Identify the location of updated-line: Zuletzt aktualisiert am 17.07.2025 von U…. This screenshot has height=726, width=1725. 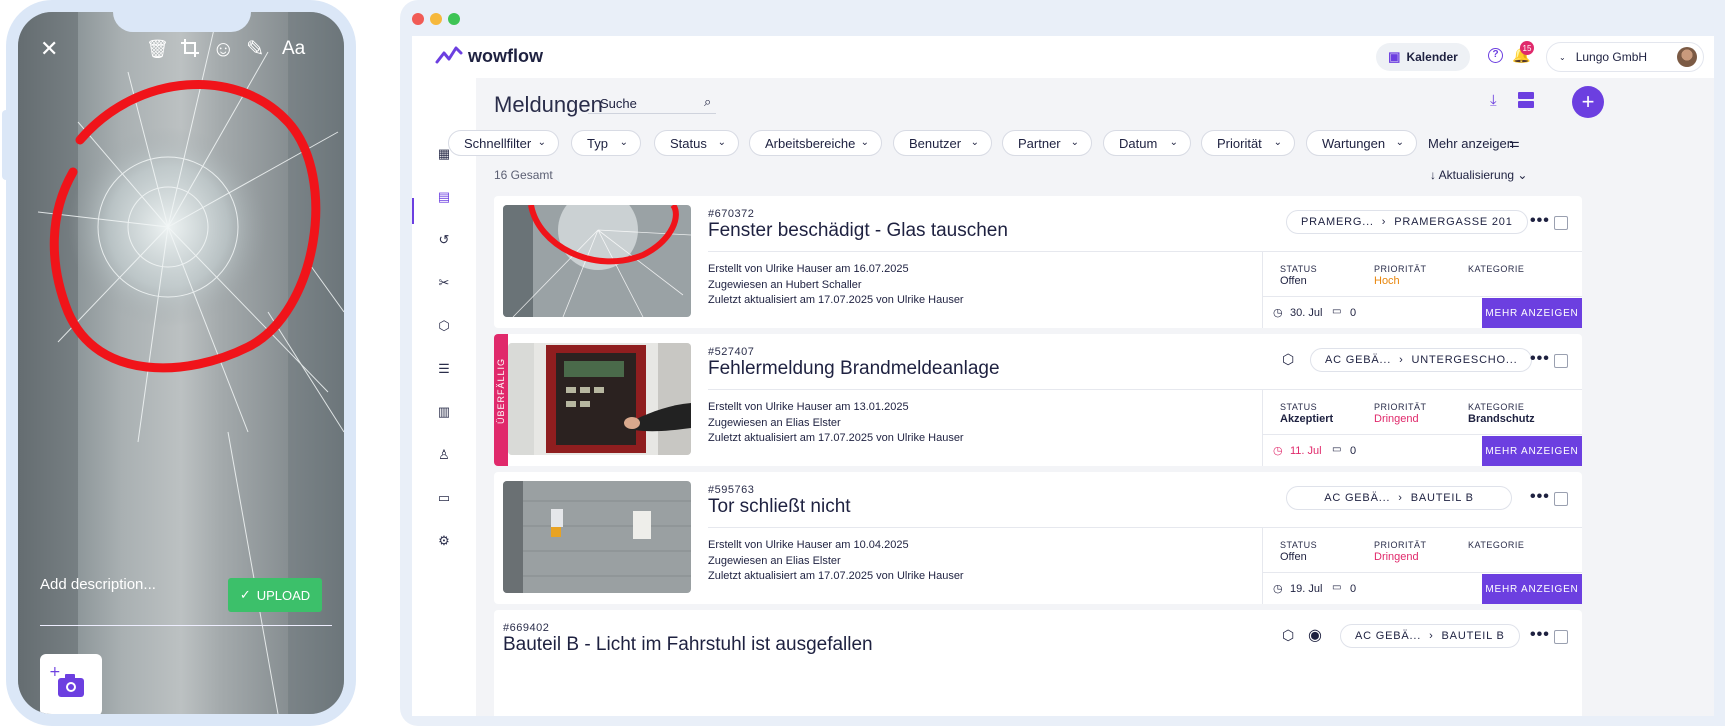
(836, 439).